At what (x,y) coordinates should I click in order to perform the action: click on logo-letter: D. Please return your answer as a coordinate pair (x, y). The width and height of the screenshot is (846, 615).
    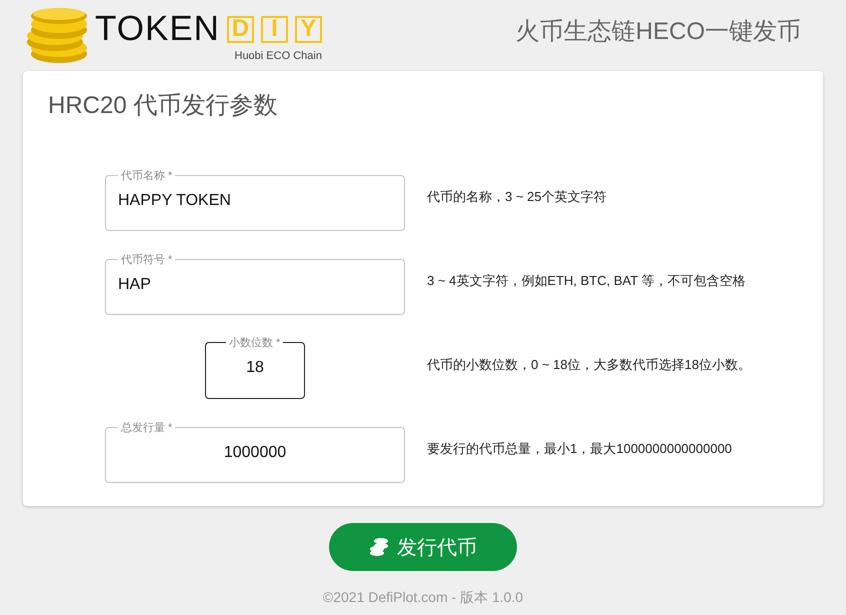
    Looking at the image, I should click on (240, 29).